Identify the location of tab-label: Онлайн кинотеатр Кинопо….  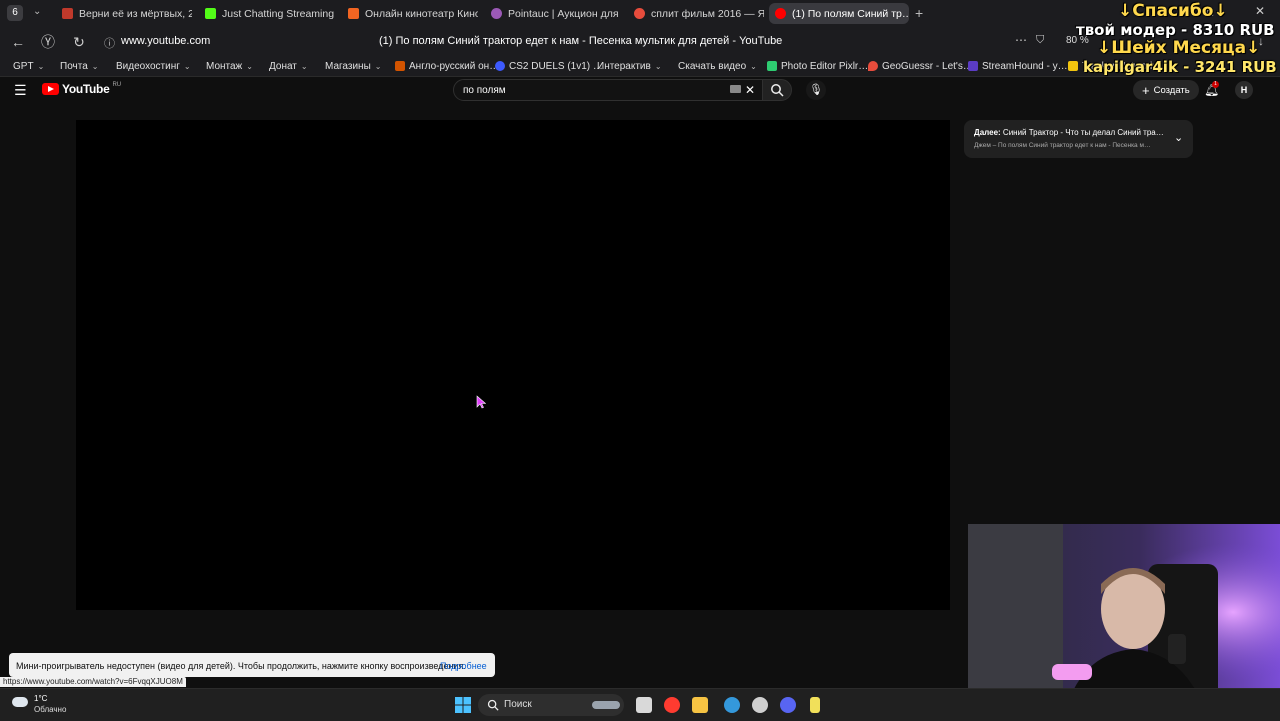
(421, 13).